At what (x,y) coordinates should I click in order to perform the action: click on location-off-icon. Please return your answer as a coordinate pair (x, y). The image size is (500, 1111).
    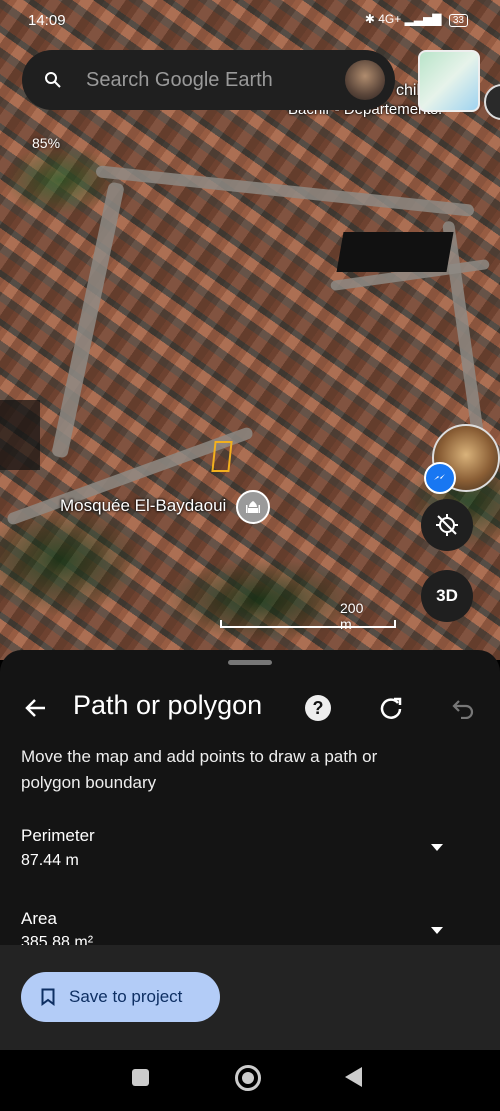
    Looking at the image, I should click on (447, 525).